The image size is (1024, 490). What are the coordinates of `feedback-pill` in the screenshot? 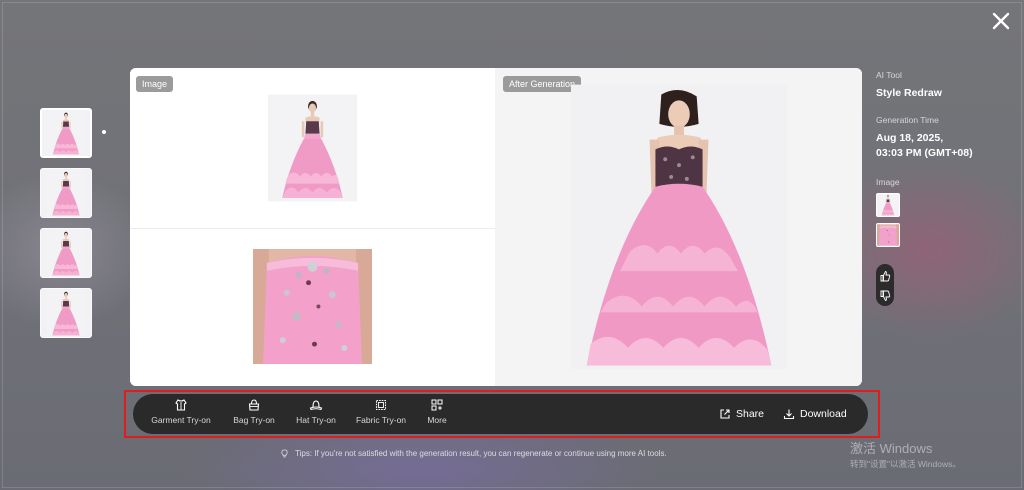 It's located at (885, 285).